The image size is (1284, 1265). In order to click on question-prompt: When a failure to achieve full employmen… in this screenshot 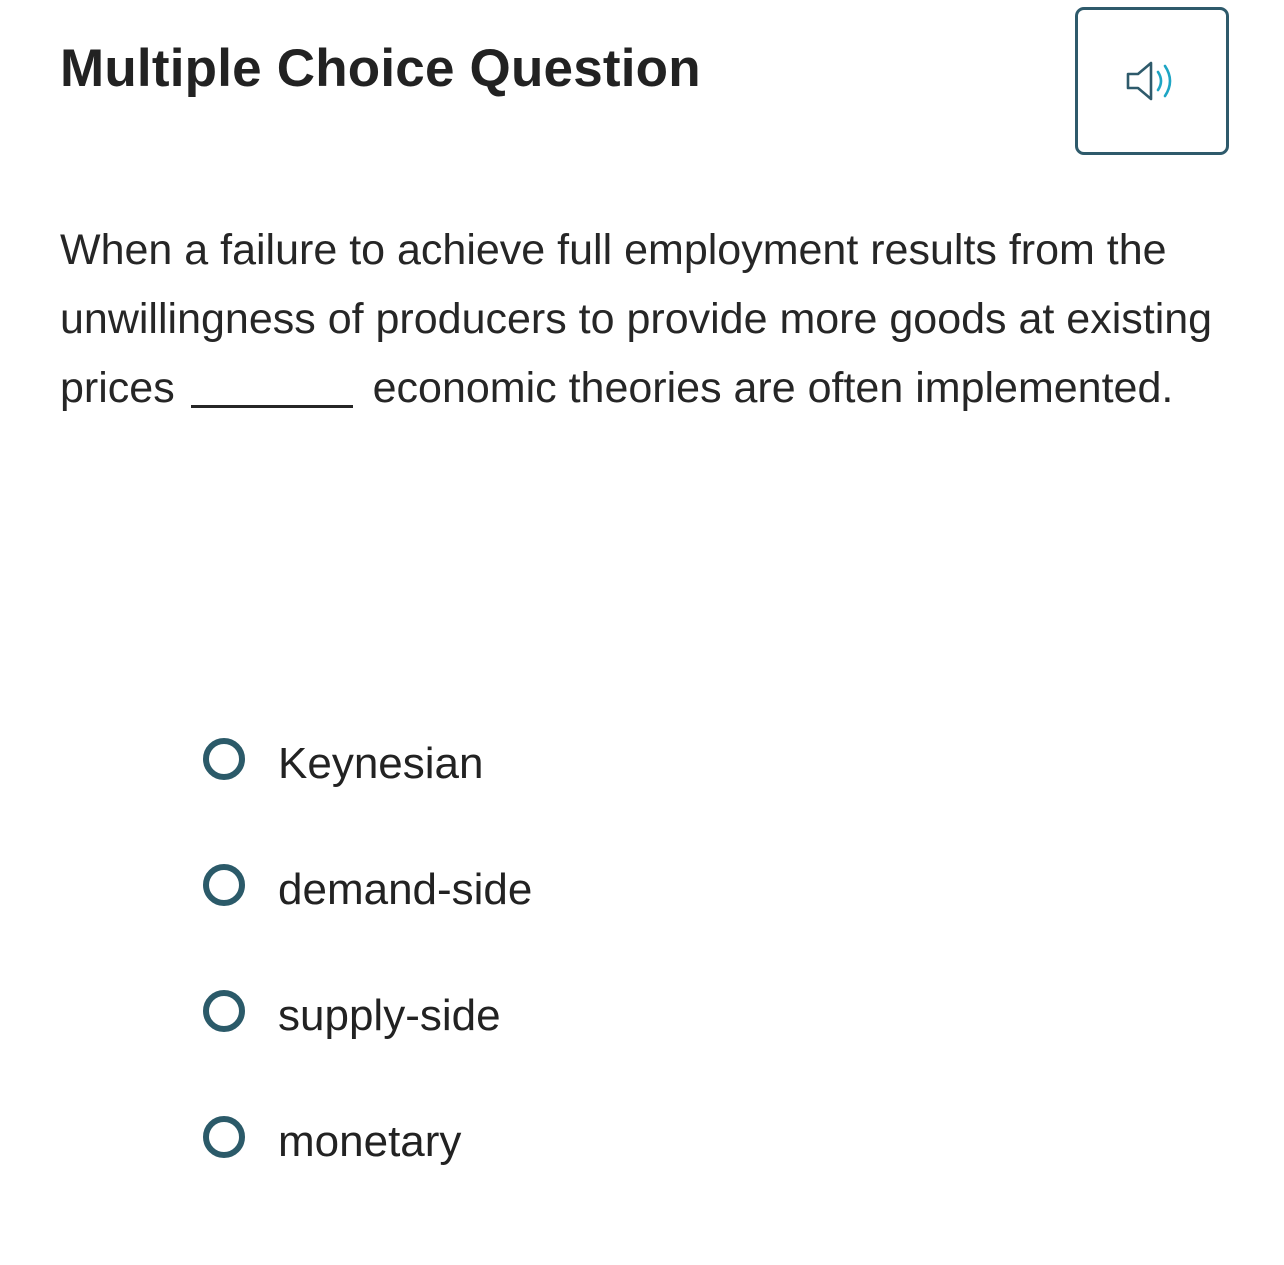, I will do `click(640, 319)`.